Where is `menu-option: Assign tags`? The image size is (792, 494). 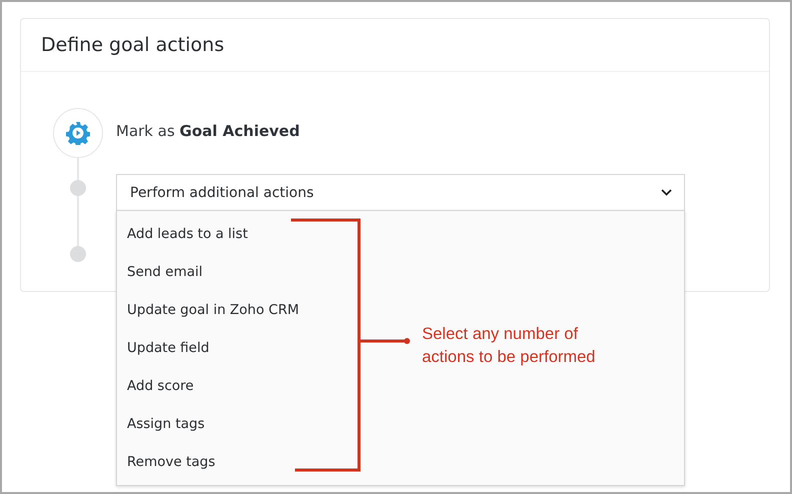 menu-option: Assign tags is located at coordinates (166, 424).